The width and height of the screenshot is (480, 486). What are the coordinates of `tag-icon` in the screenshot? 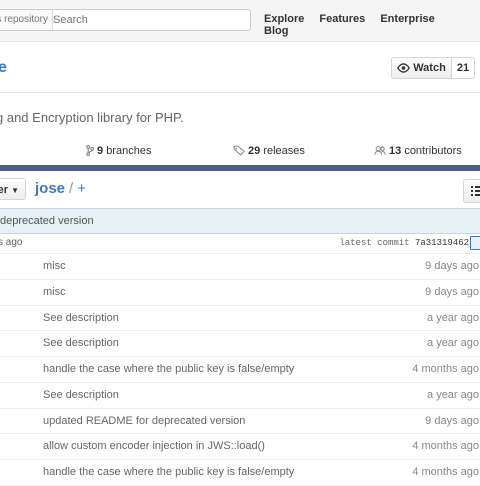 It's located at (239, 150).